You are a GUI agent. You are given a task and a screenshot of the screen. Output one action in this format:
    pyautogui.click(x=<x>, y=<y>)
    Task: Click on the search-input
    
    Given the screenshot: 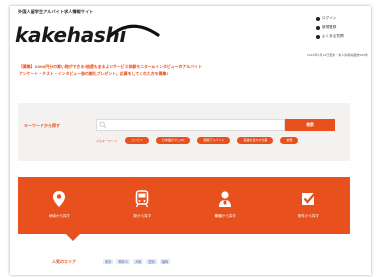 What is the action you would take?
    pyautogui.click(x=190, y=125)
    